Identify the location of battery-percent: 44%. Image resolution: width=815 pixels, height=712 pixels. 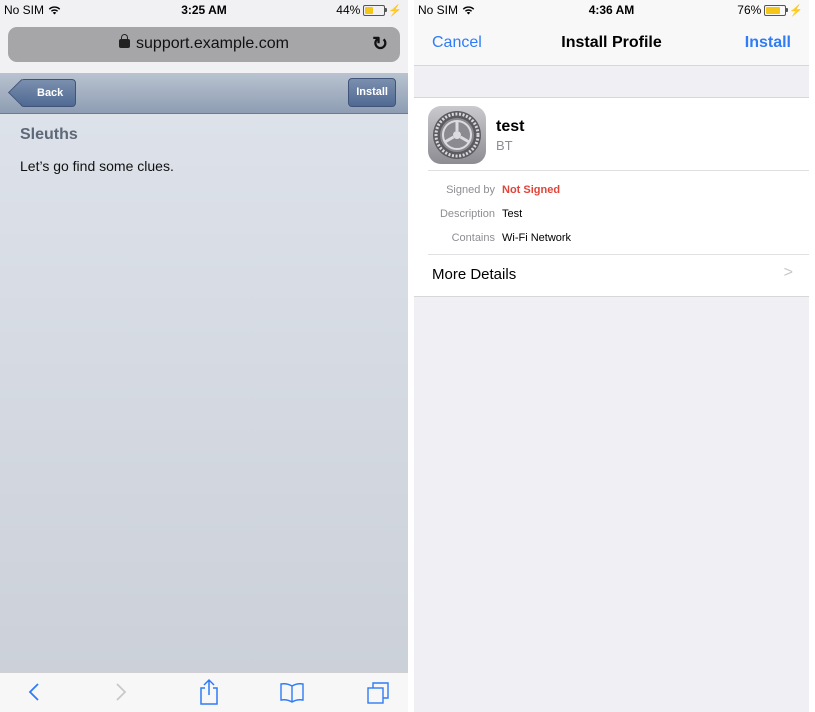
(348, 10).